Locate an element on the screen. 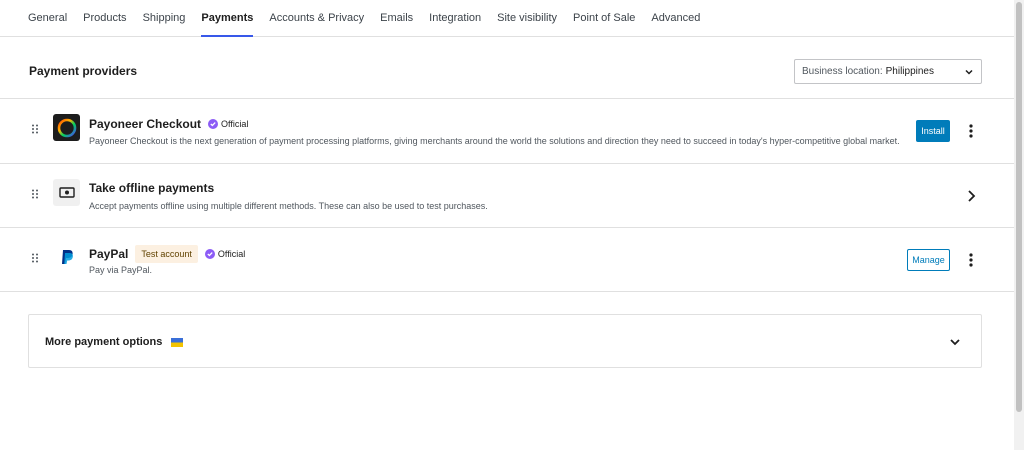 The width and height of the screenshot is (1024, 450). provider-name: Payoneer Checkout Official is located at coordinates (168, 124).